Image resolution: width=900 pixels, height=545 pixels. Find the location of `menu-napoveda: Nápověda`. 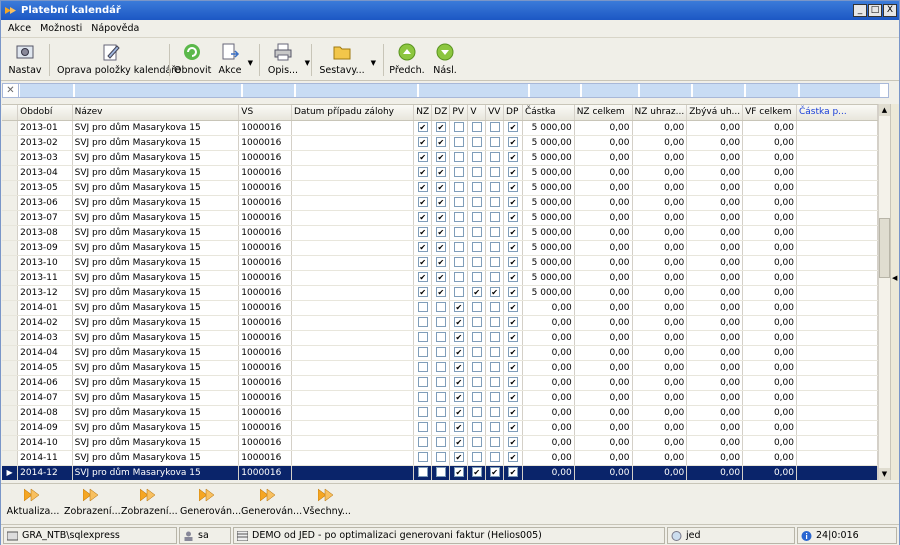

menu-napoveda: Nápověda is located at coordinates (112, 27).